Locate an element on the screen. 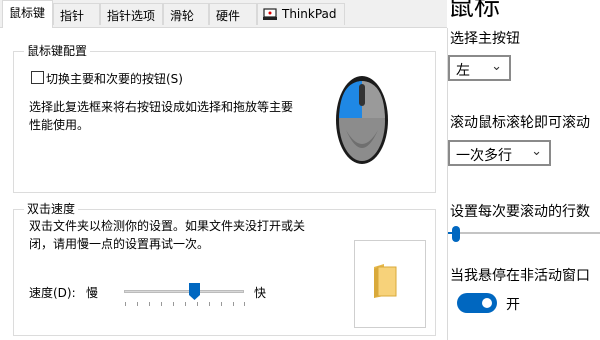 This screenshot has width=600, height=340. double-click-description-line1: 双击文件夹以检测你的设置。如果文件夹没打开或关 is located at coordinates (167, 226).